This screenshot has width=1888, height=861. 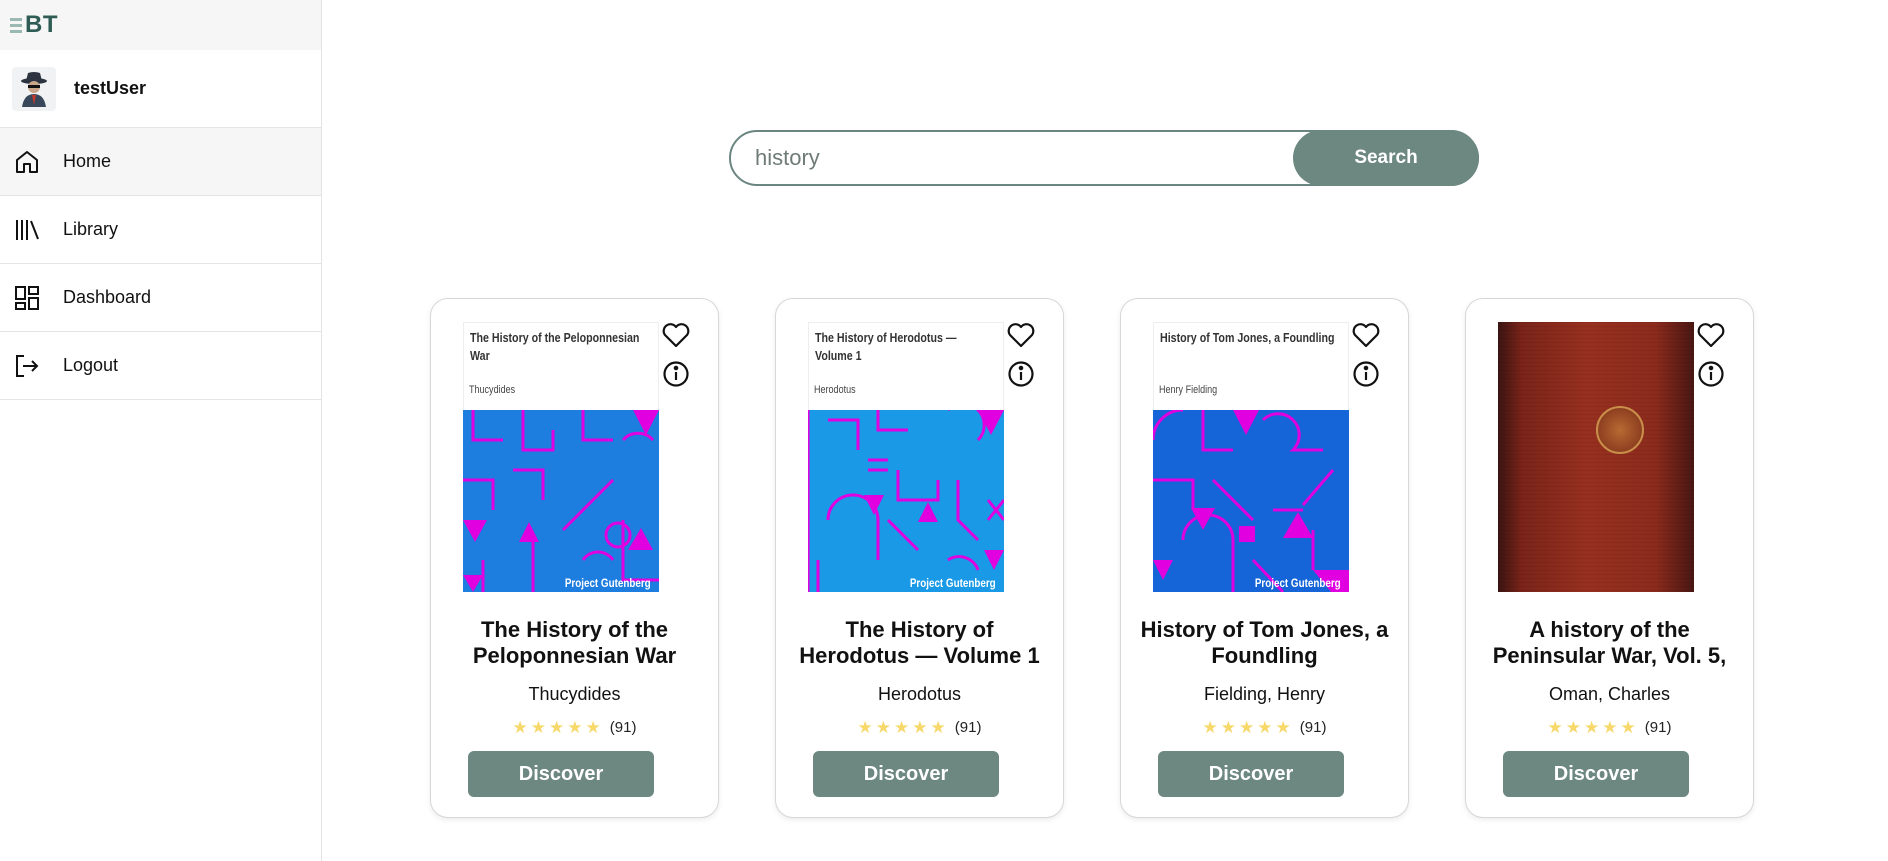 What do you see at coordinates (1264, 642) in the screenshot?
I see `book-title: History of Tom Jones, a Foundling` at bounding box center [1264, 642].